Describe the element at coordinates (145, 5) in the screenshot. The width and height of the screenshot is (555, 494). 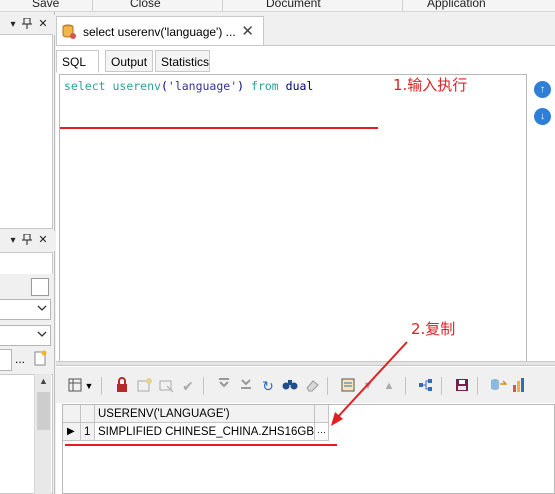
I see `ribbon-close-label: Close` at that location.